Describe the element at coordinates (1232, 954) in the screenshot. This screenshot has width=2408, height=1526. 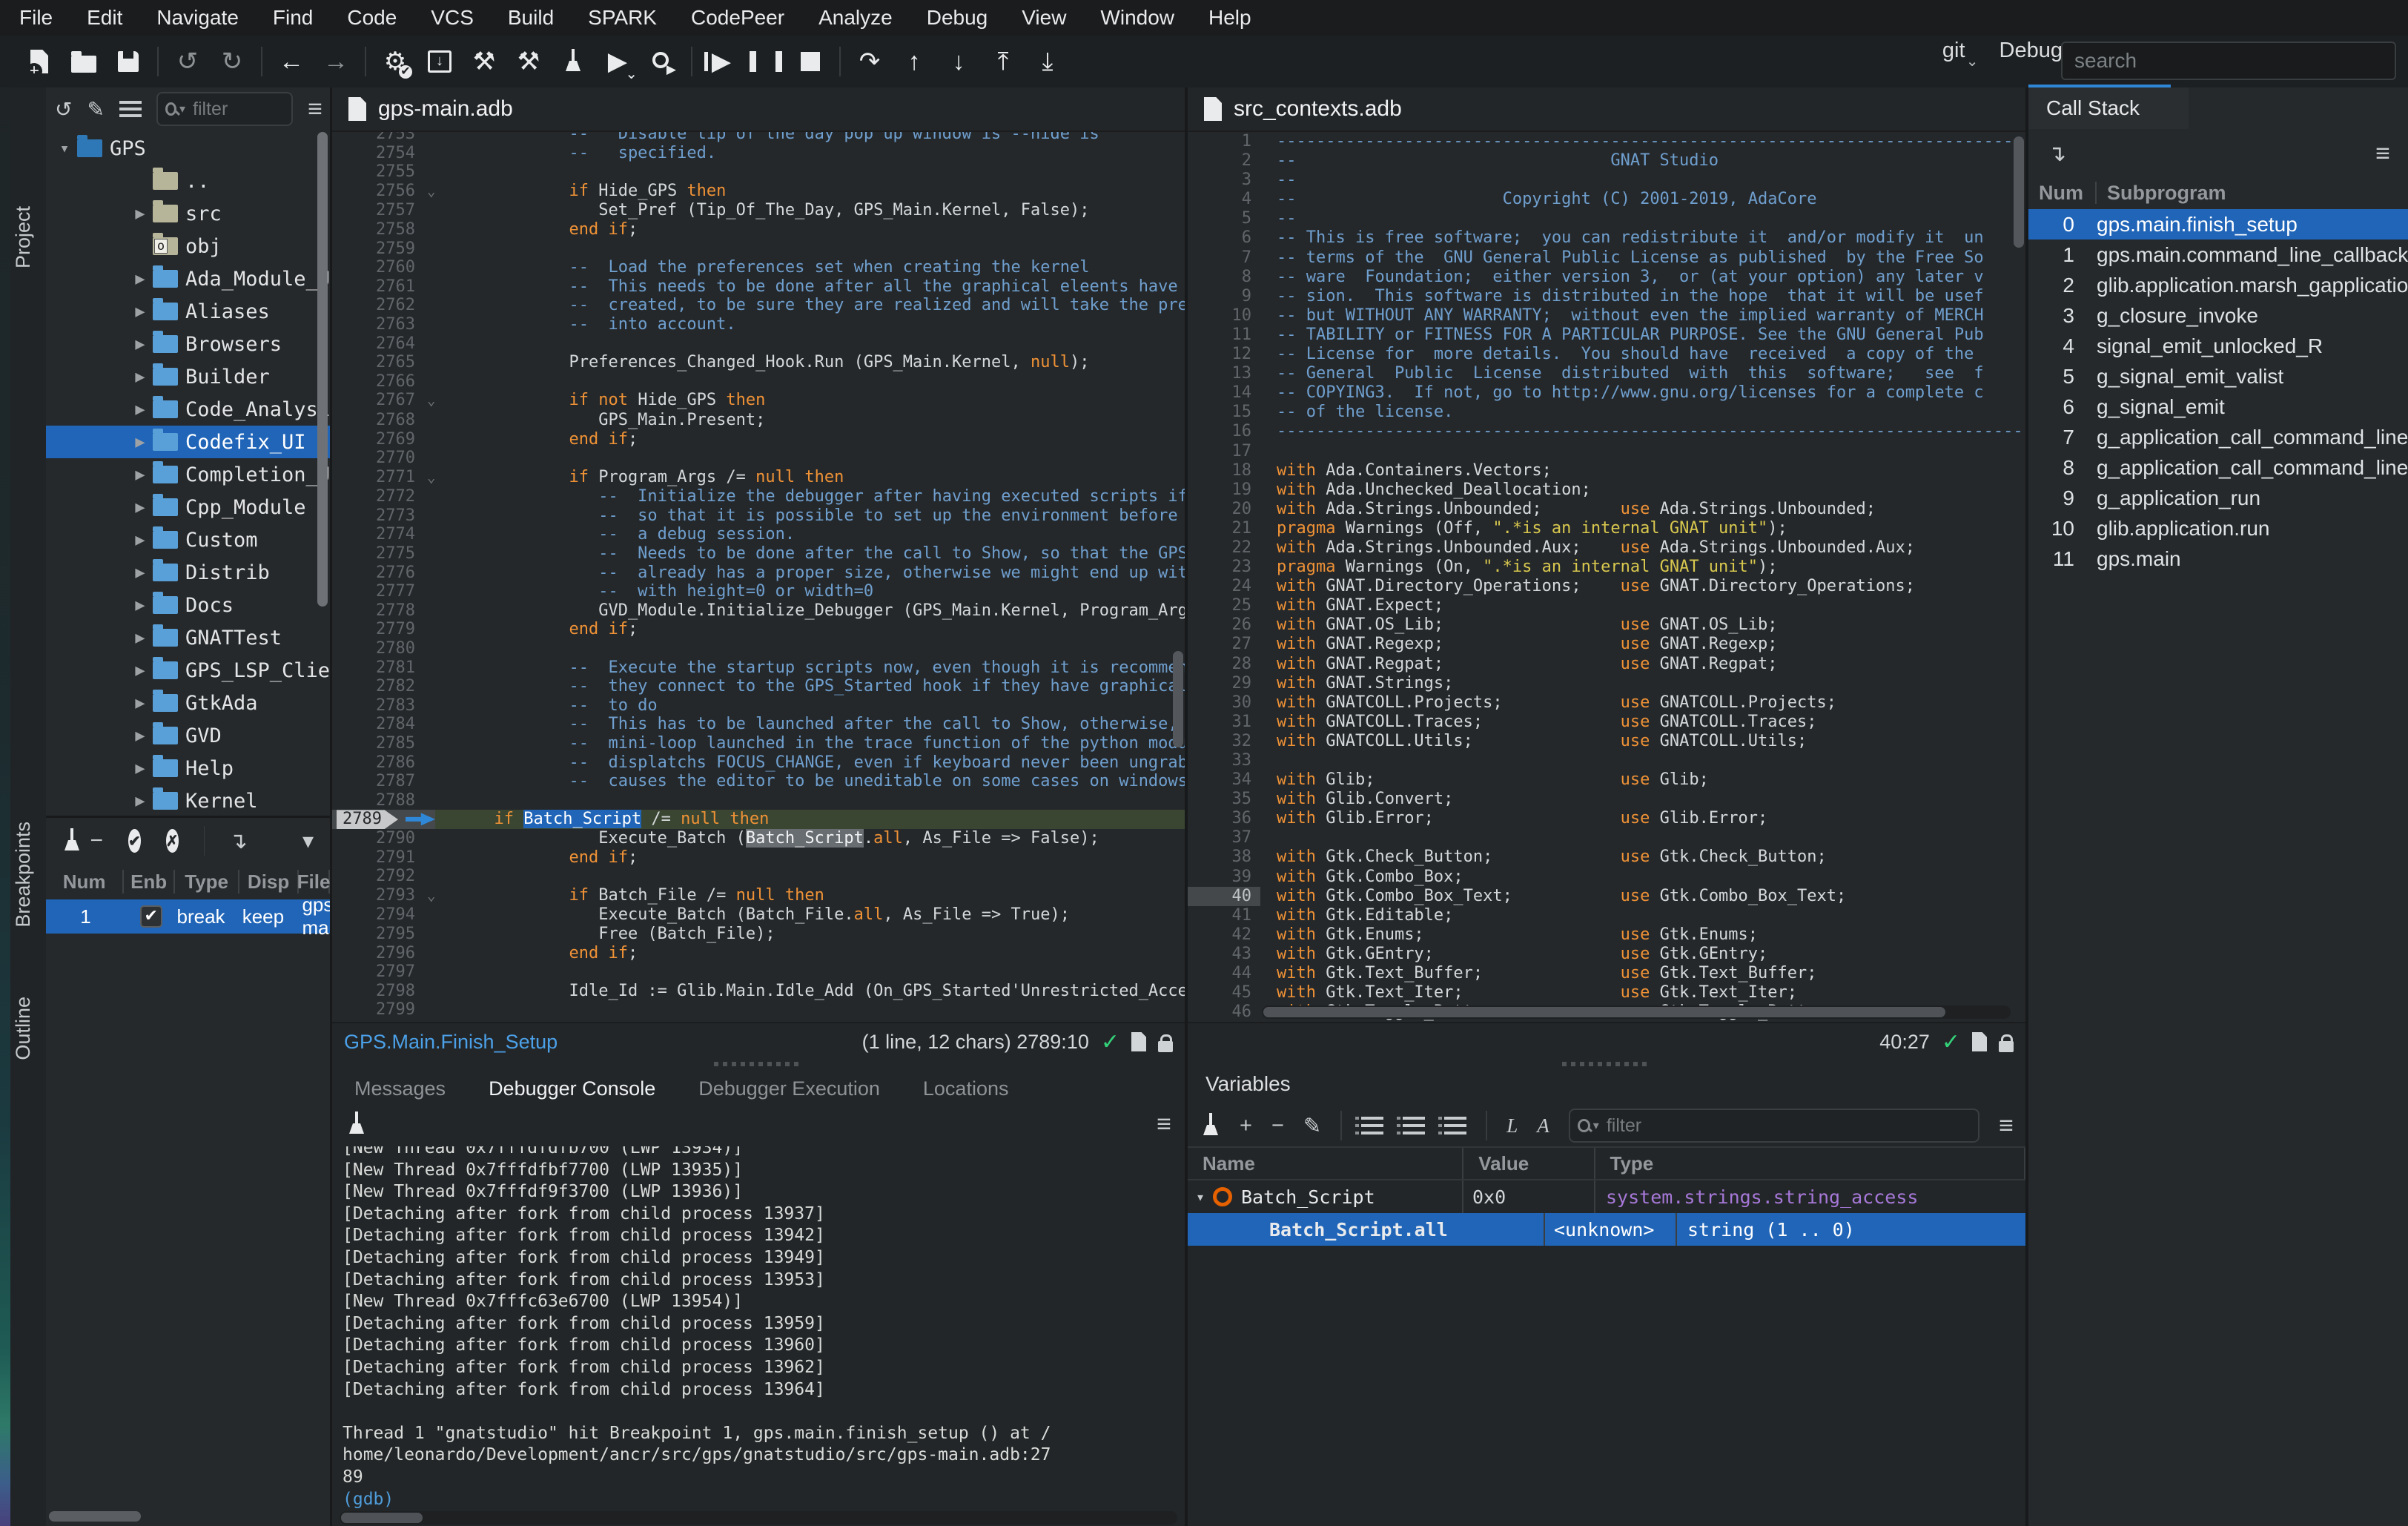
I see `gutter: 43` at that location.